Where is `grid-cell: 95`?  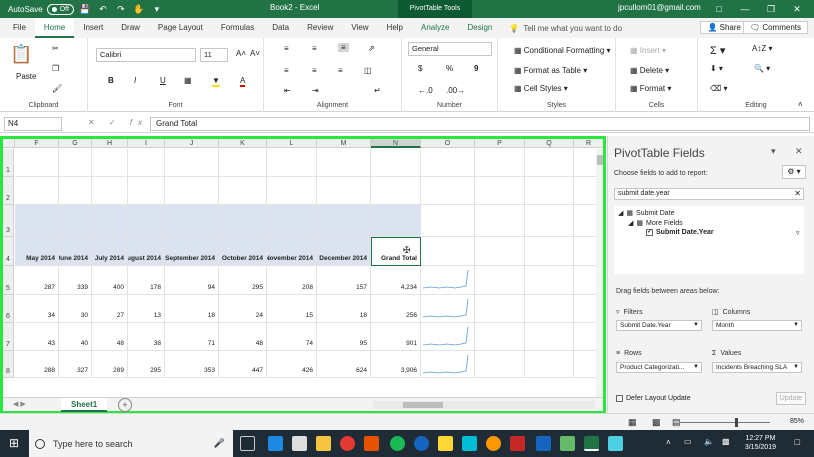
grid-cell: 95 is located at coordinates (344, 337).